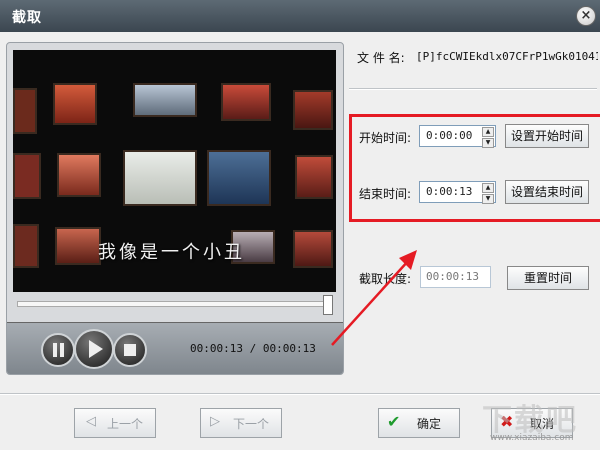  What do you see at coordinates (374, 298) in the screenshot?
I see `annotation-arrow-icon` at bounding box center [374, 298].